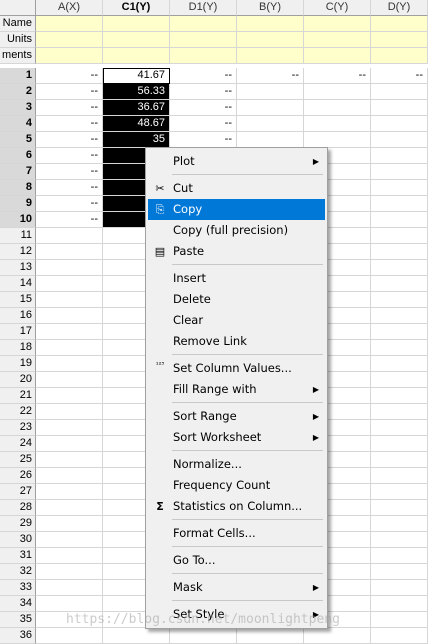 The height and width of the screenshot is (644, 428). Describe the element at coordinates (236, 278) in the screenshot. I see `menu-item-insert: Insert` at that location.